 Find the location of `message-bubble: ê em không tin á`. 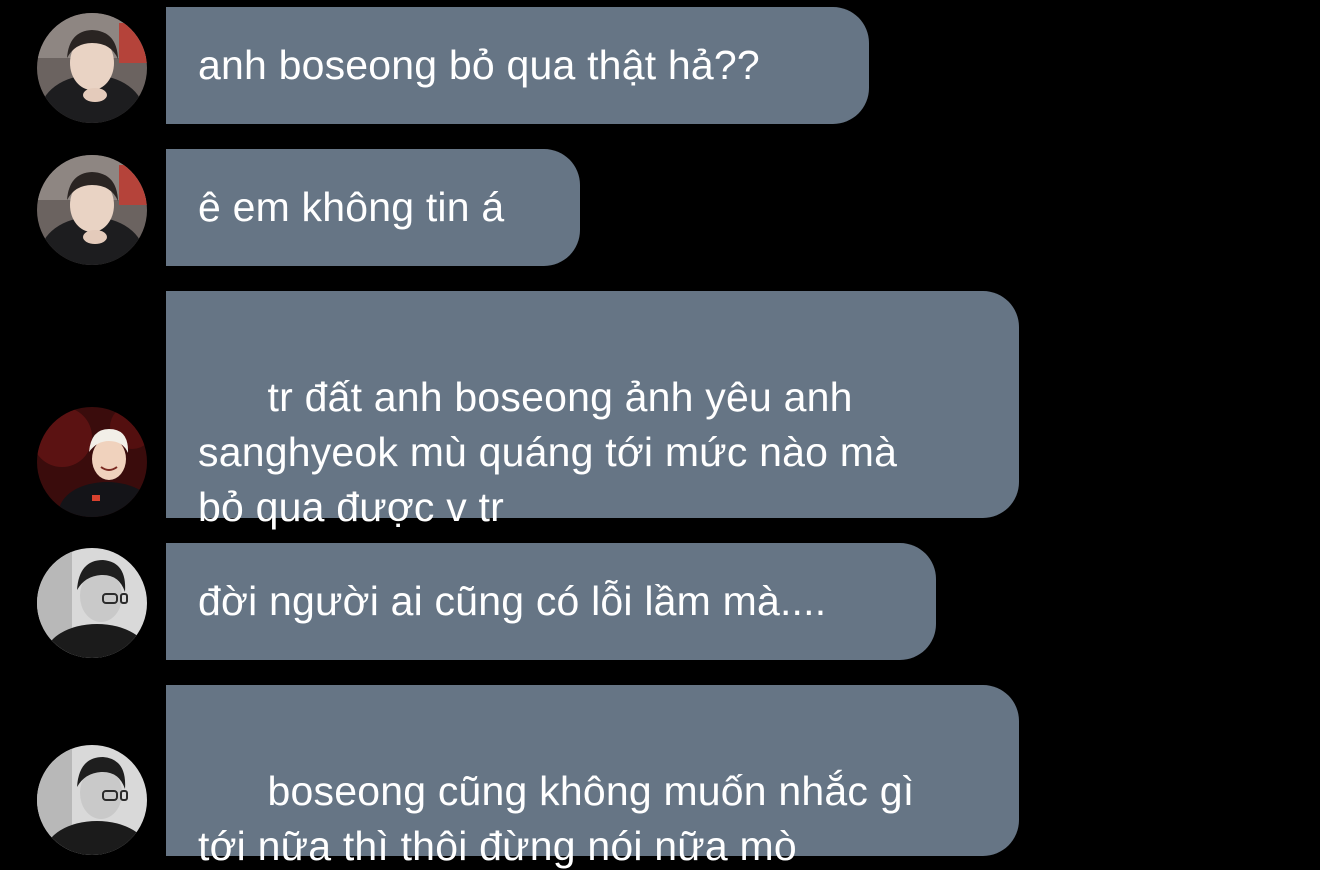

message-bubble: ê em không tin á is located at coordinates (373, 207).